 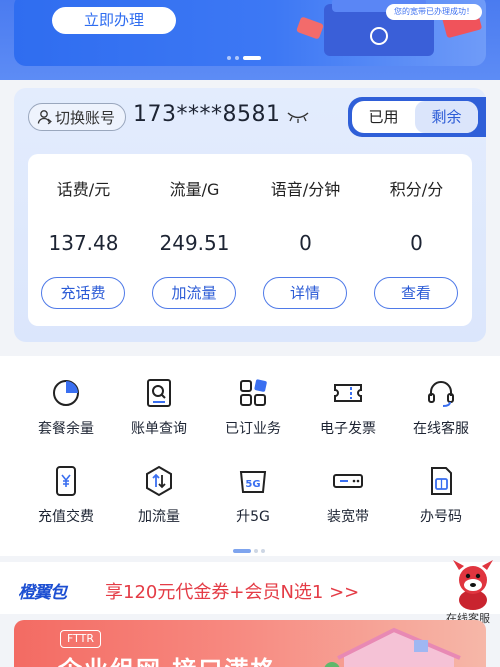 I want to click on service-label: 加流量, so click(x=159, y=517).